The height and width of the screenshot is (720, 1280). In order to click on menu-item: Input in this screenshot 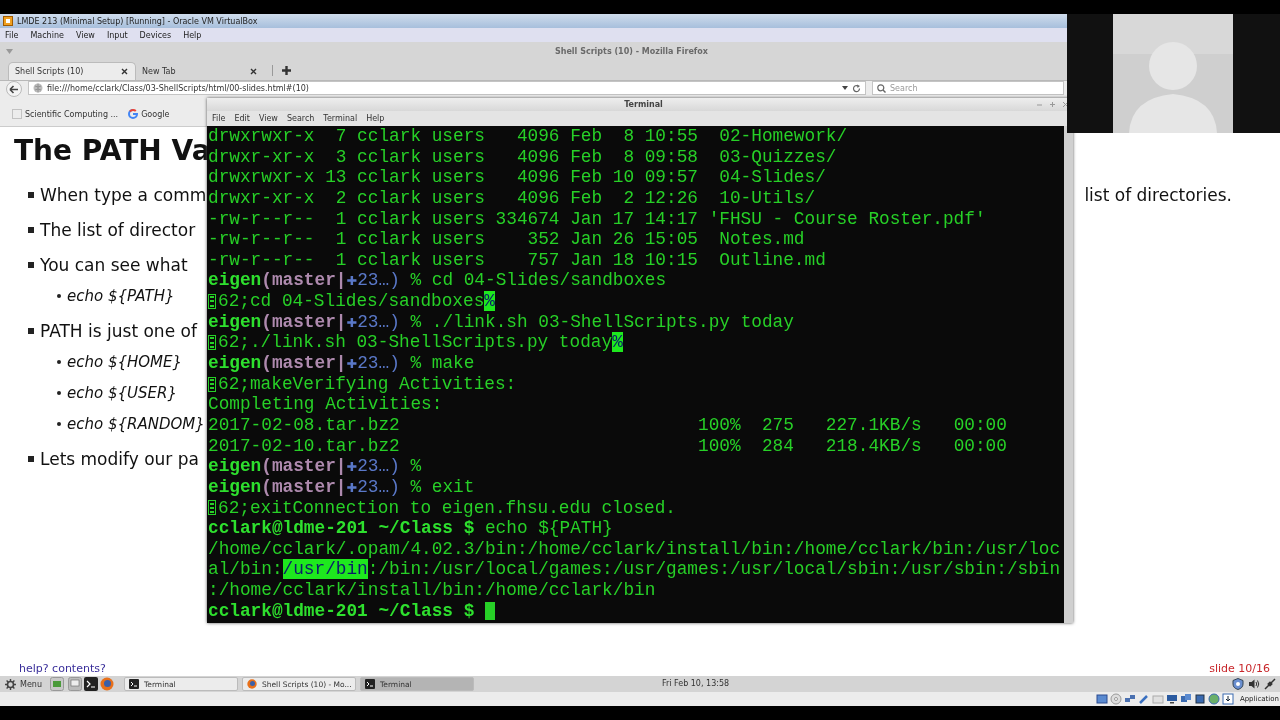, I will do `click(117, 35)`.